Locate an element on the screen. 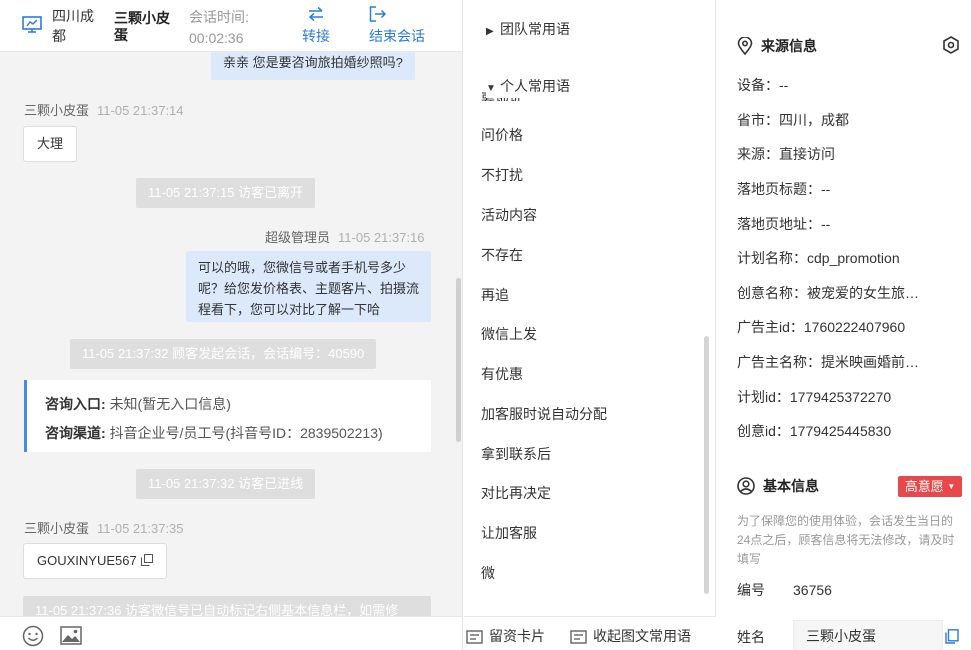 The height and width of the screenshot is (650, 971). image-icon is located at coordinates (71, 635).